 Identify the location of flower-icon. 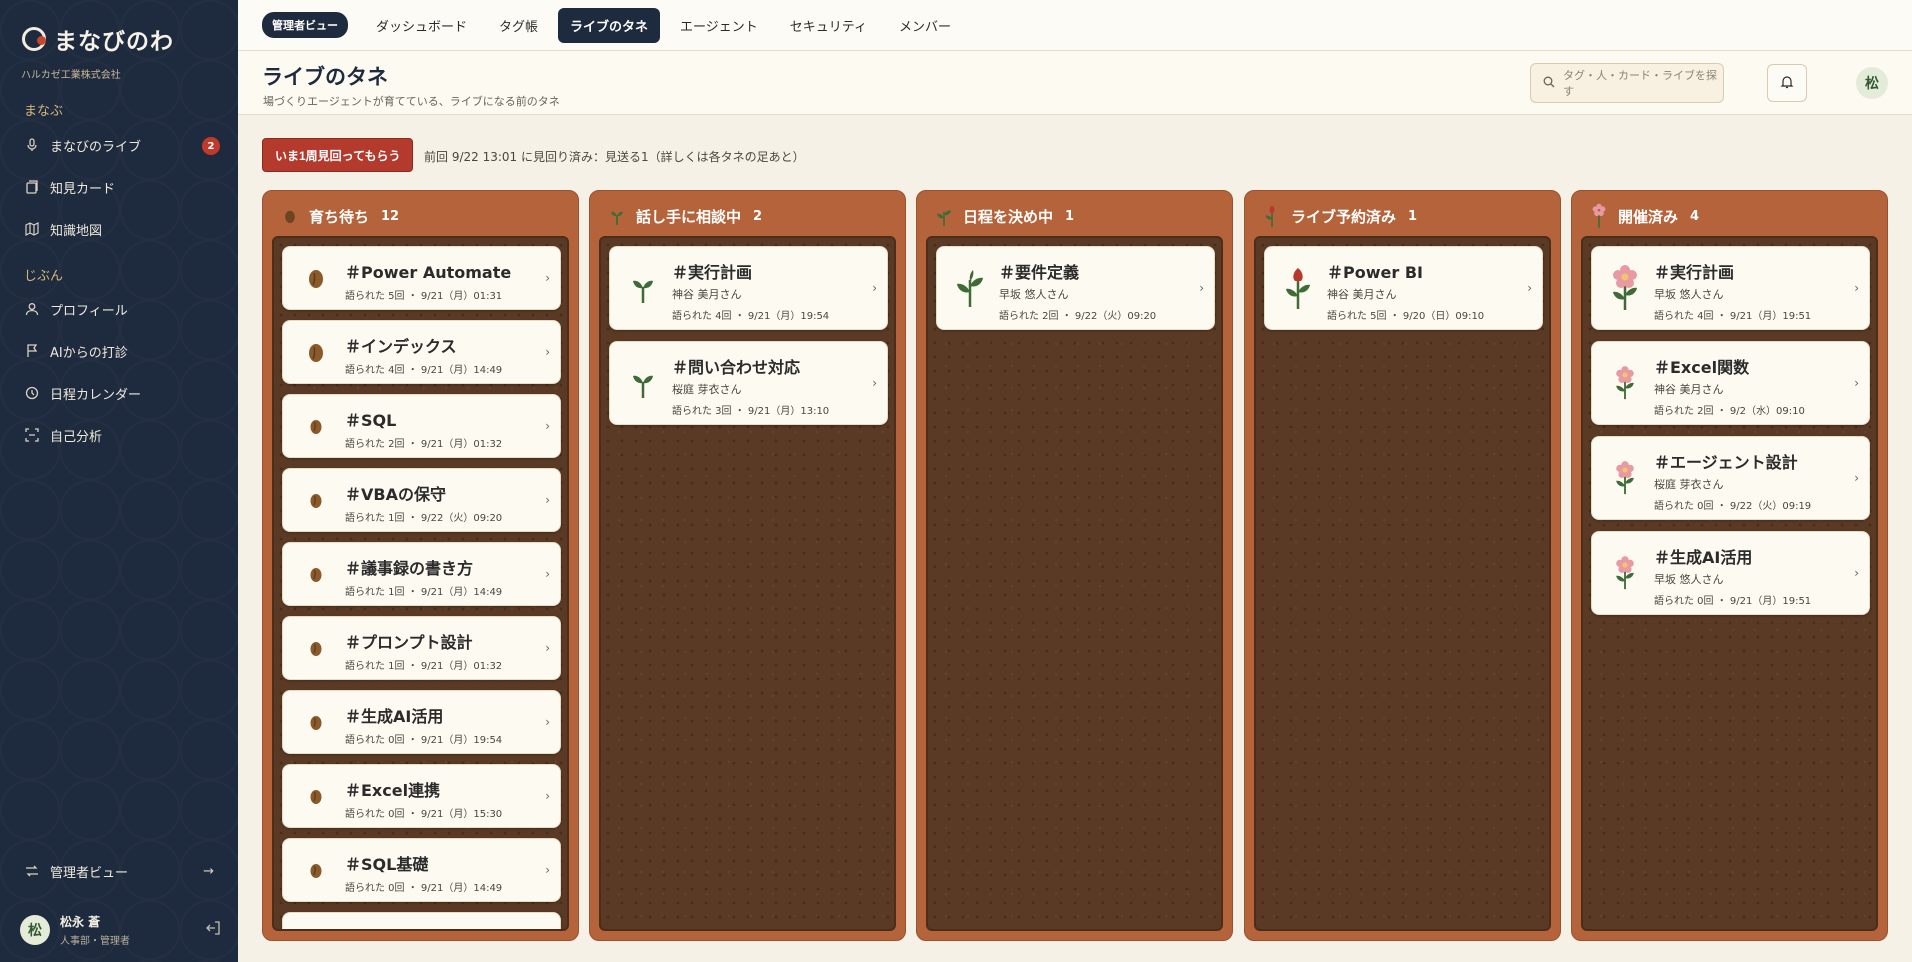
(1625, 383).